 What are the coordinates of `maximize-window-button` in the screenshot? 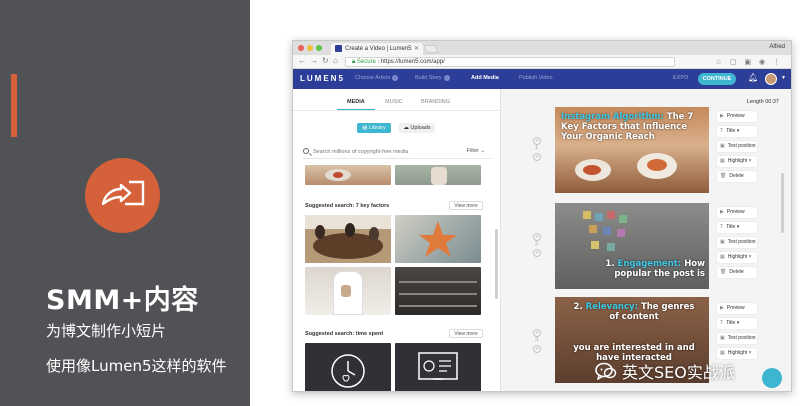 It's located at (319, 48).